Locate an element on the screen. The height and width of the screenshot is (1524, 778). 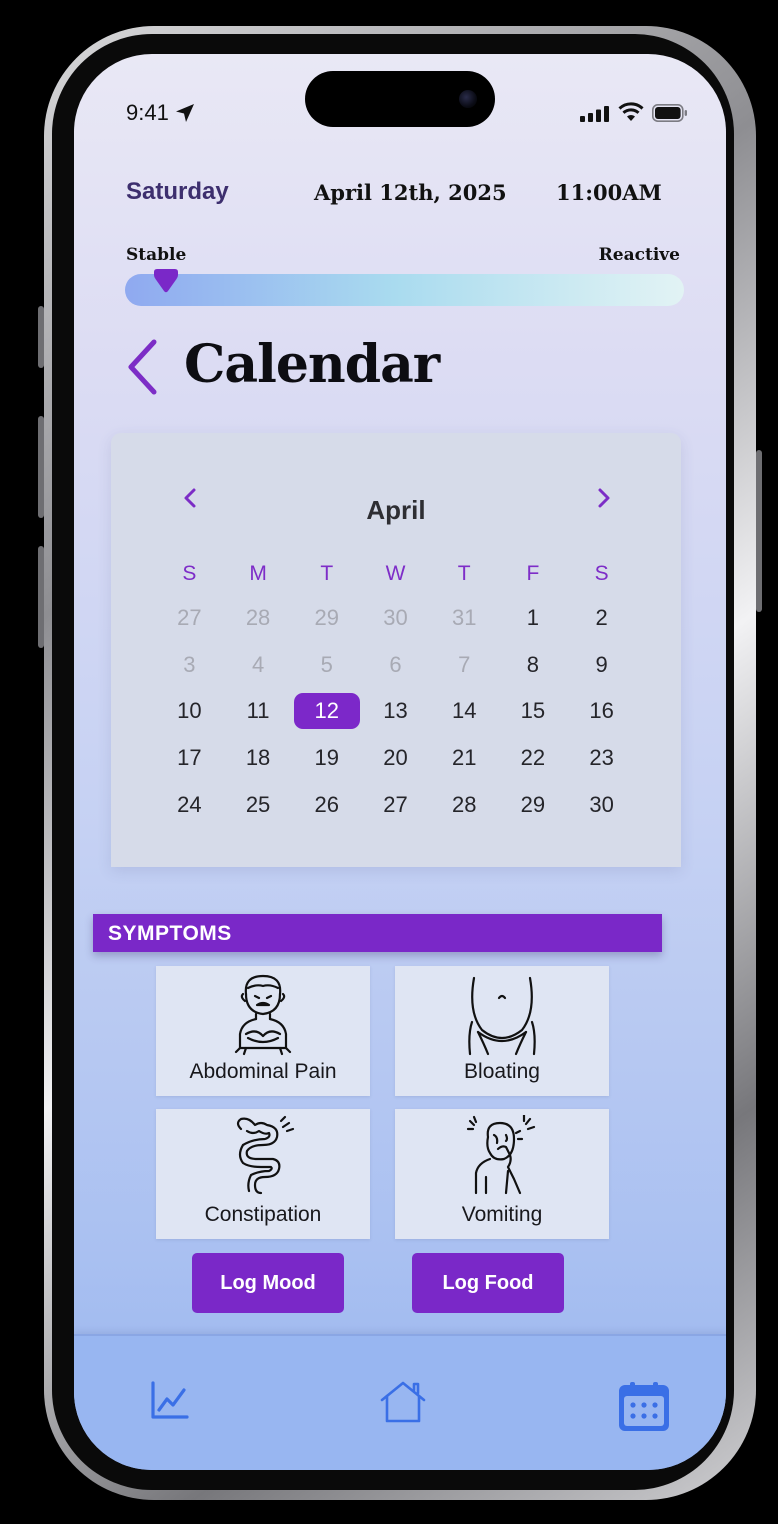
calendar-day: 15 is located at coordinates (533, 711).